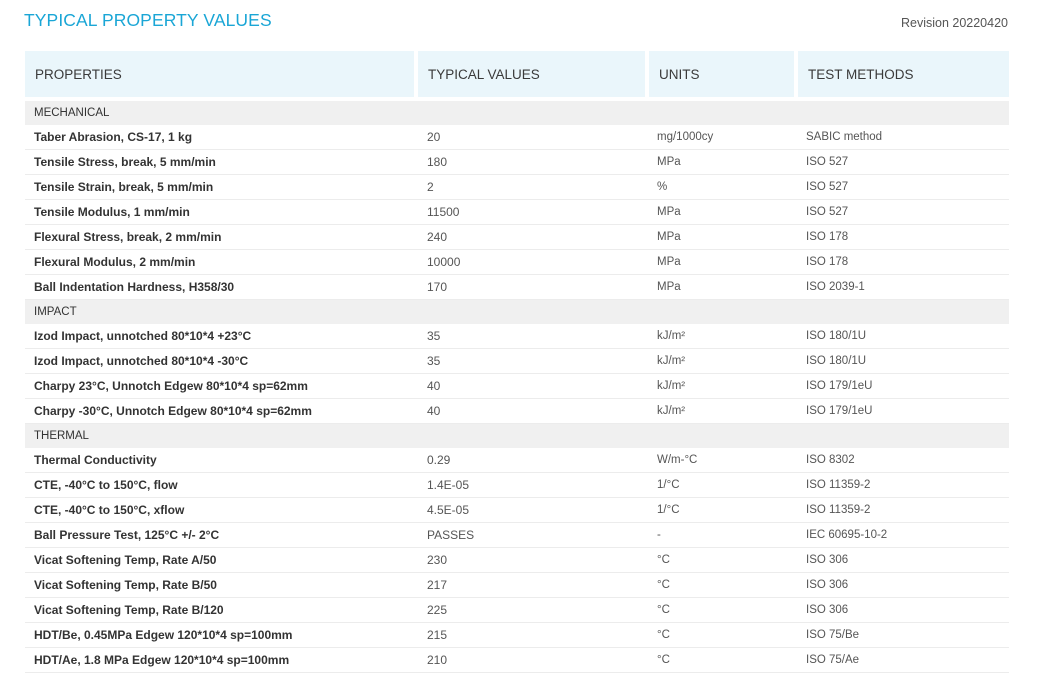 This screenshot has width=1046, height=676. Describe the element at coordinates (141, 361) in the screenshot. I see `property-cell: Izod Impact, unnotched 80*10*4 -30°C` at that location.